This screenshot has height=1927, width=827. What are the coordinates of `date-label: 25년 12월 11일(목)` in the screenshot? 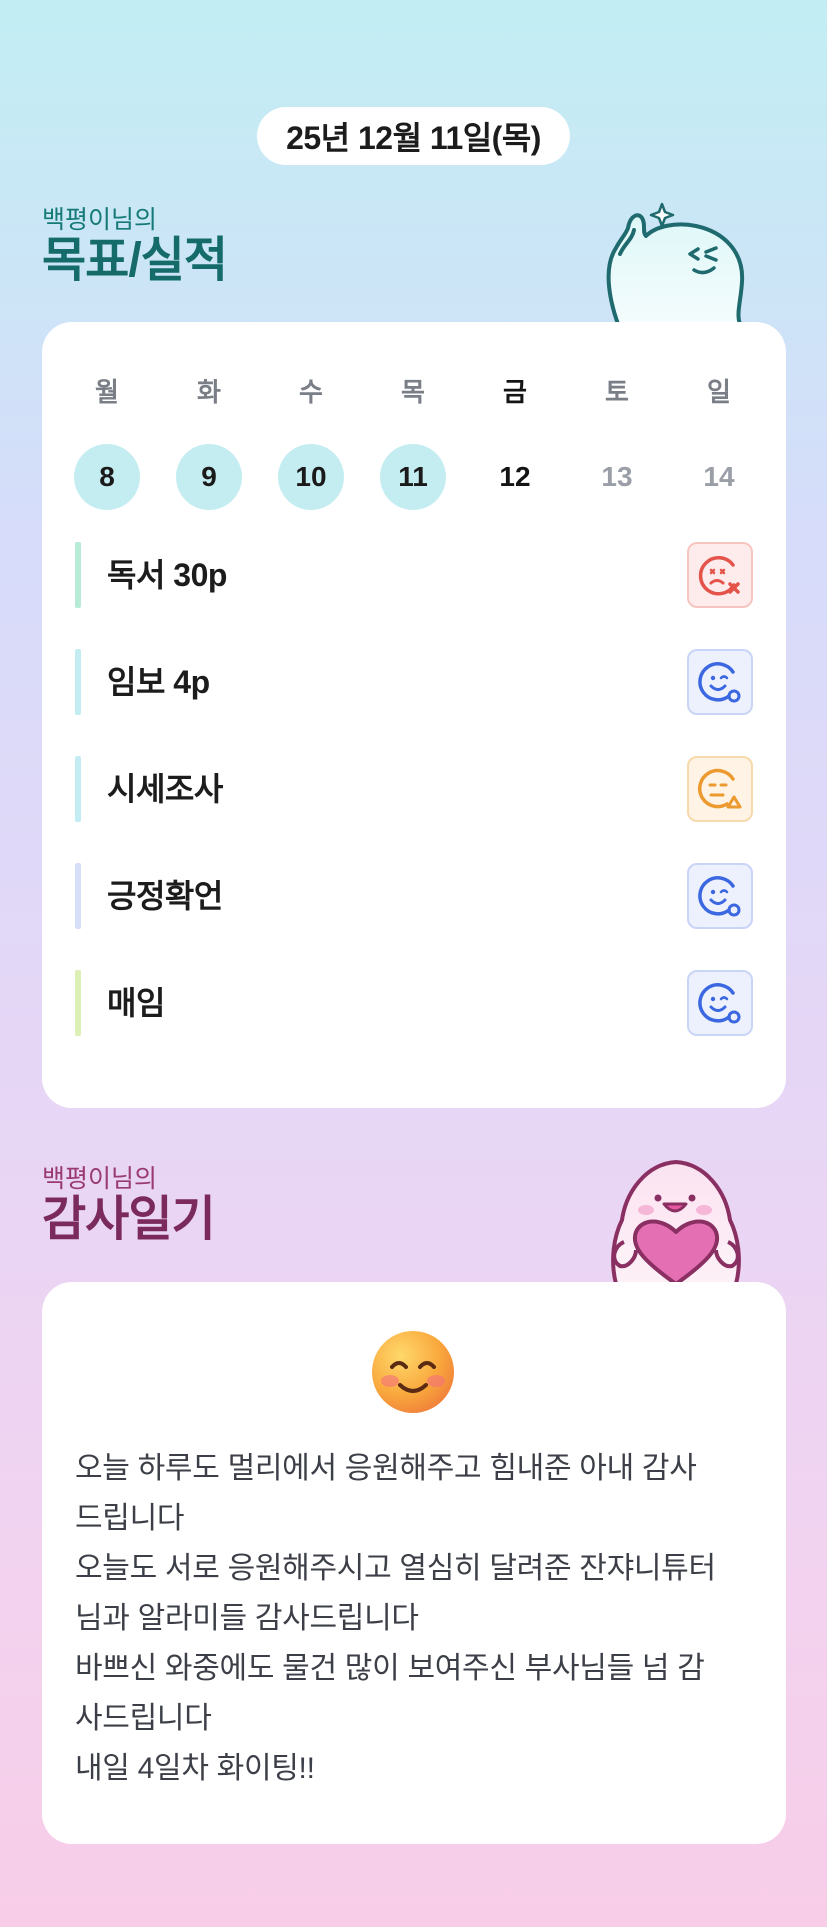 It's located at (413, 136).